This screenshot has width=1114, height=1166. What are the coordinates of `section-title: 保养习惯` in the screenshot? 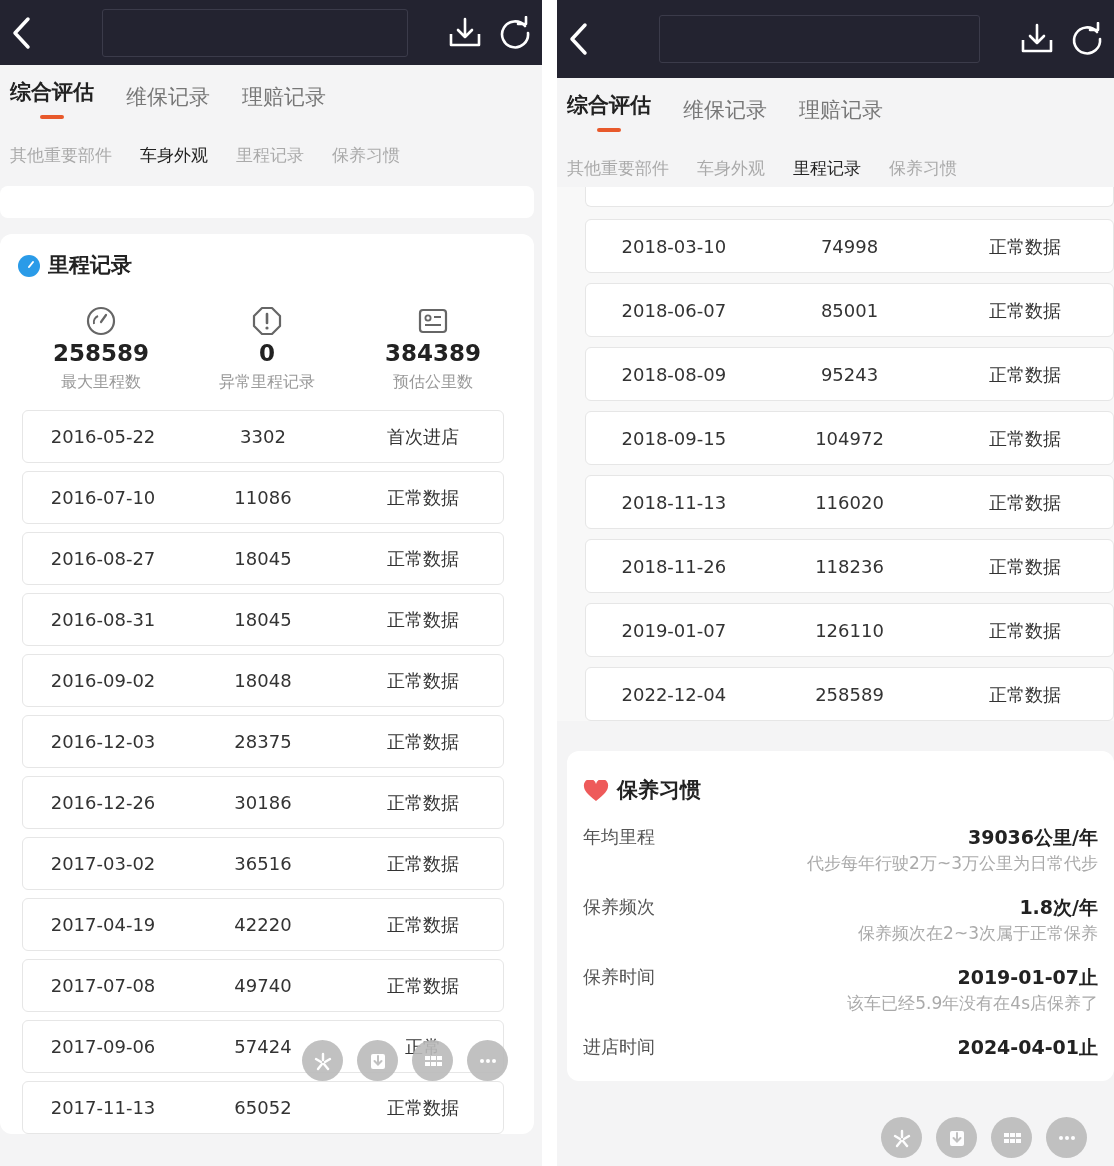 It's located at (659, 790).